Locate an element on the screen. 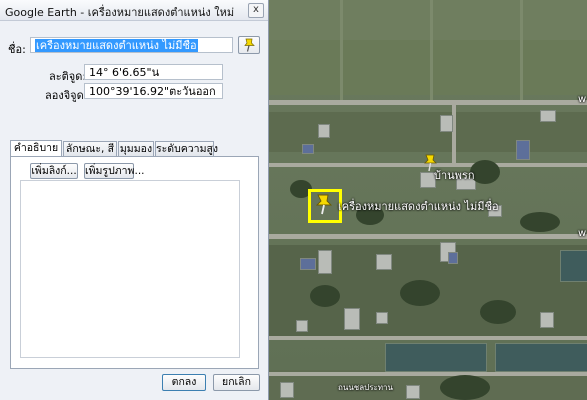 The height and width of the screenshot is (400, 587). name-field-value: เครื่องหมายแสดงตำแหน่ง ไม่มีชื่อ is located at coordinates (116, 45).